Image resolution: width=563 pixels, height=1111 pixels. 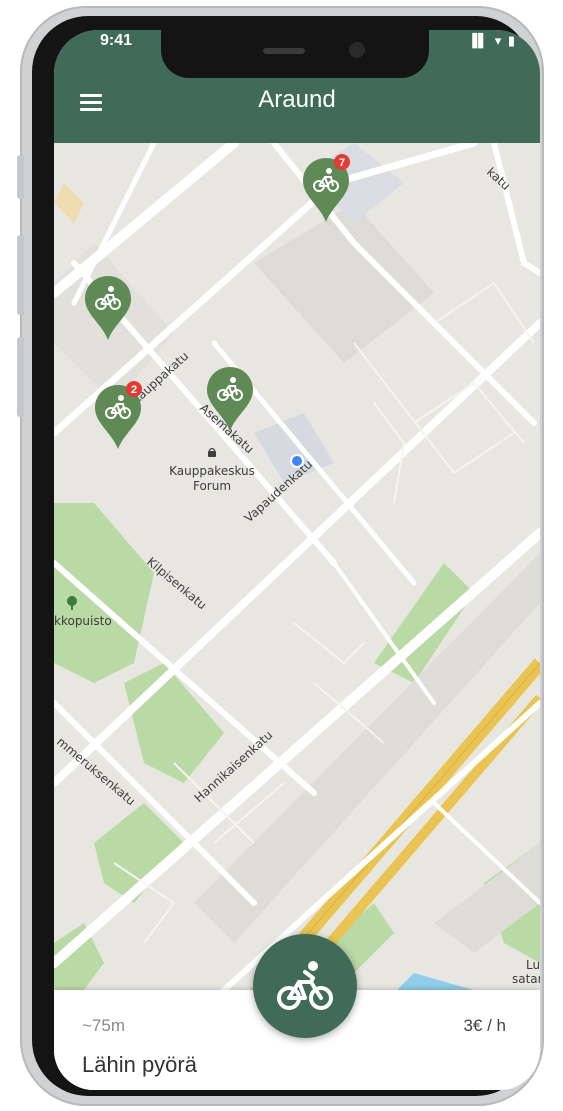 What do you see at coordinates (83, 621) in the screenshot?
I see `poi-label: kkopuisto` at bounding box center [83, 621].